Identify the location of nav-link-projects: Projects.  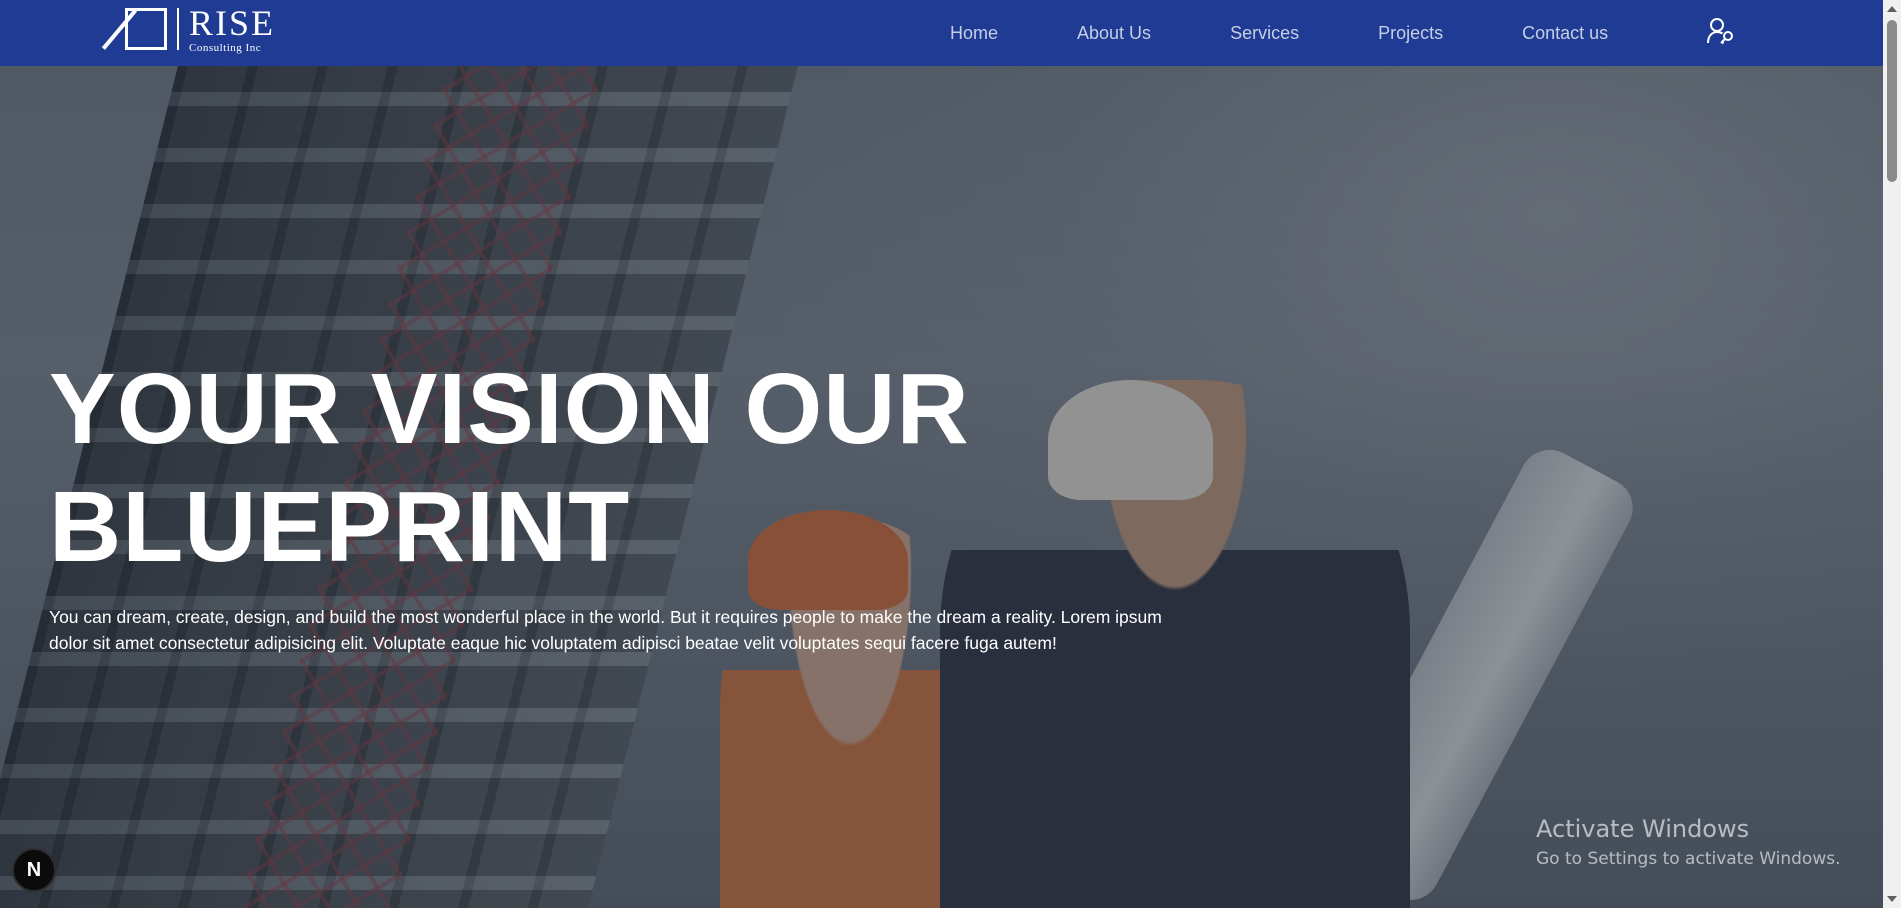
(1410, 33).